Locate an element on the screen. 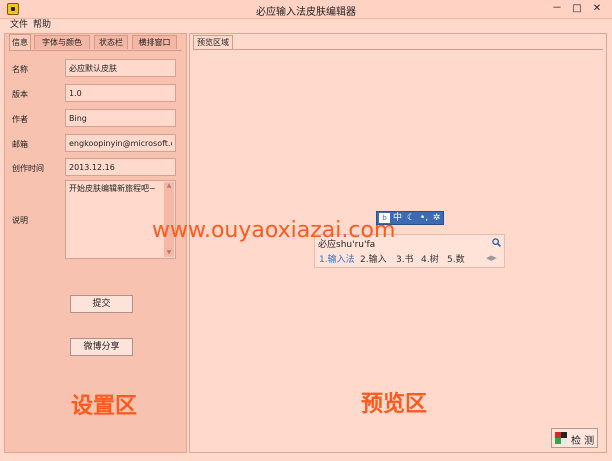  tab-font-color: 字体与颜色 is located at coordinates (62, 42).